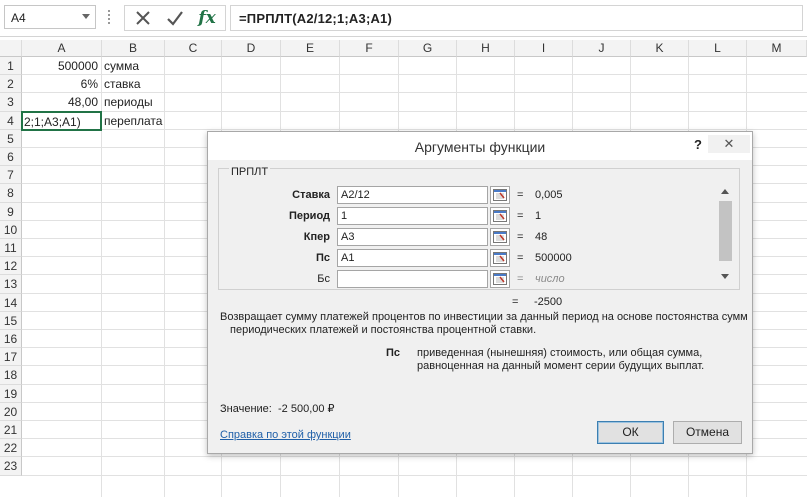 This screenshot has width=807, height=497. I want to click on arg-help-name: Пс, so click(393, 353).